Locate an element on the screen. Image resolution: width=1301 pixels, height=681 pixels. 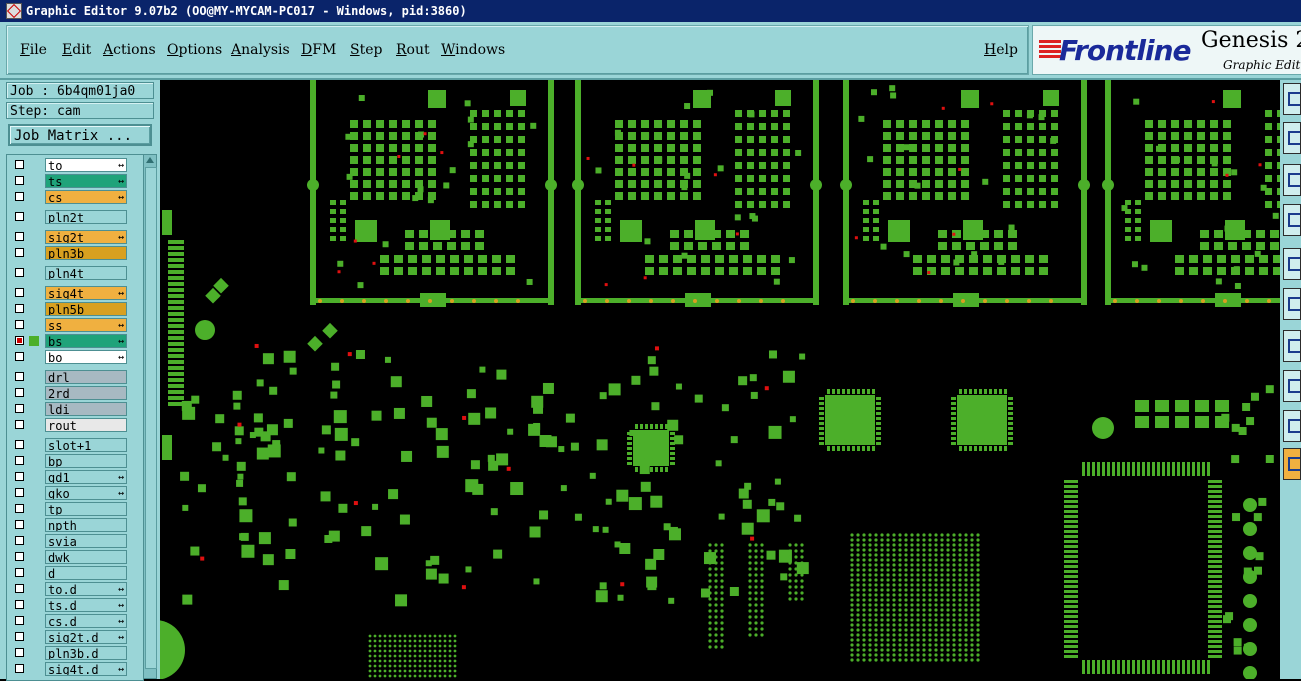
layer-row-gd1: gd1 ↔ is located at coordinates (75, 477).